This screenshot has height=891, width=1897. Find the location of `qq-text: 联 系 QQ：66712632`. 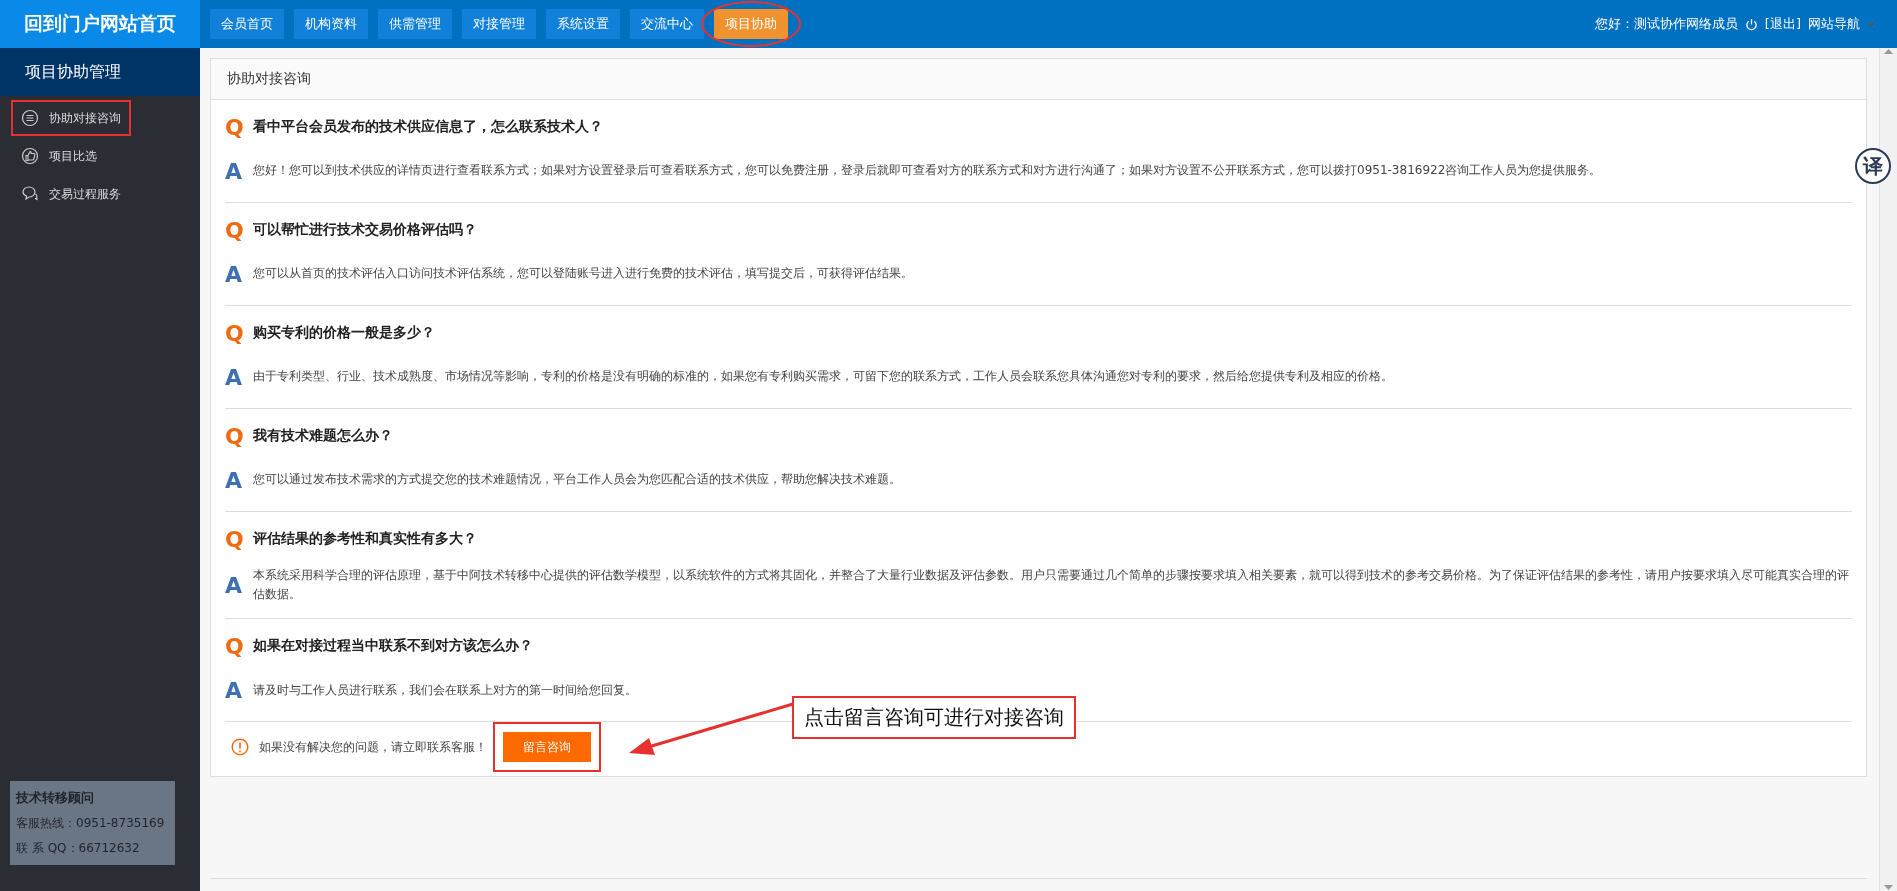

qq-text: 联 系 QQ：66712632 is located at coordinates (78, 848).